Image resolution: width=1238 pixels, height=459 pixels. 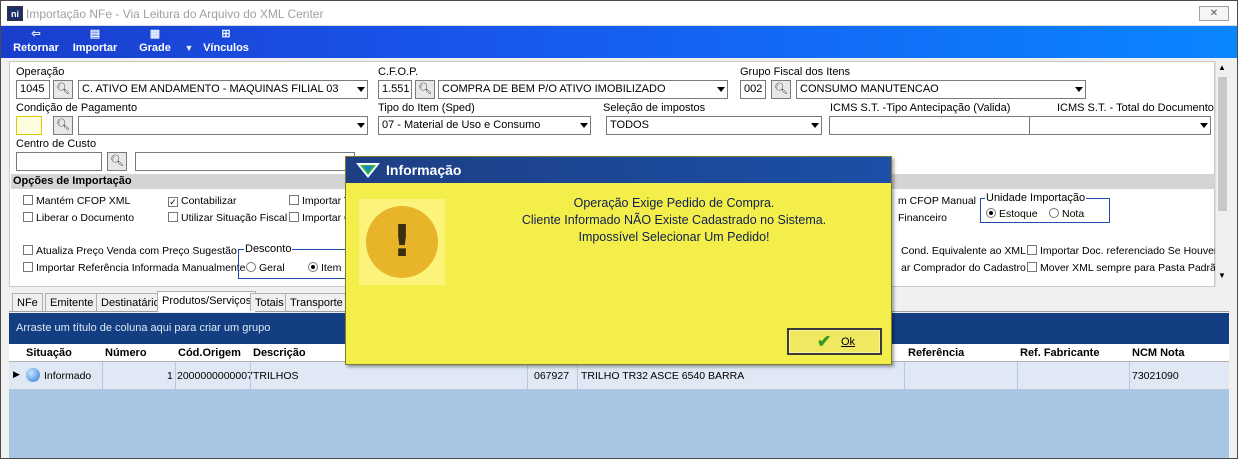 I want to click on condicao-select, so click(x=223, y=125).